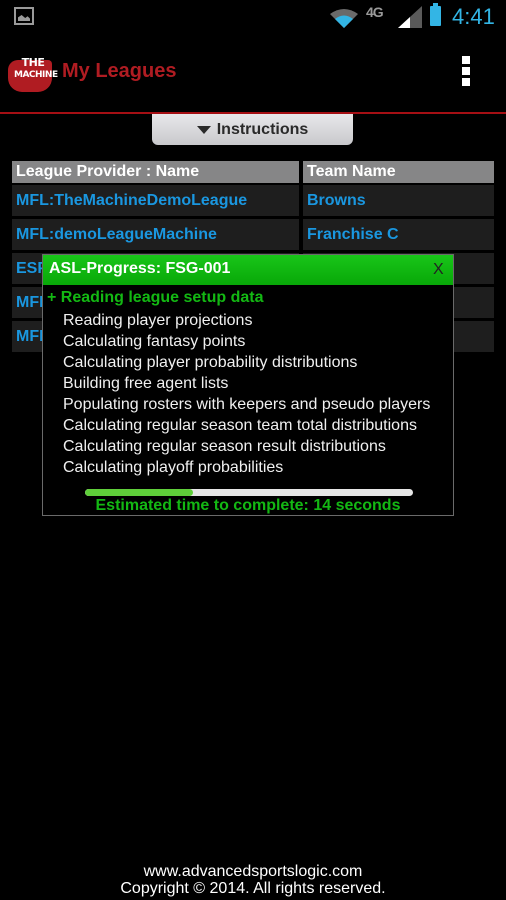  What do you see at coordinates (140, 268) in the screenshot?
I see `dialog-title: ASL-Progress: FSG-001` at bounding box center [140, 268].